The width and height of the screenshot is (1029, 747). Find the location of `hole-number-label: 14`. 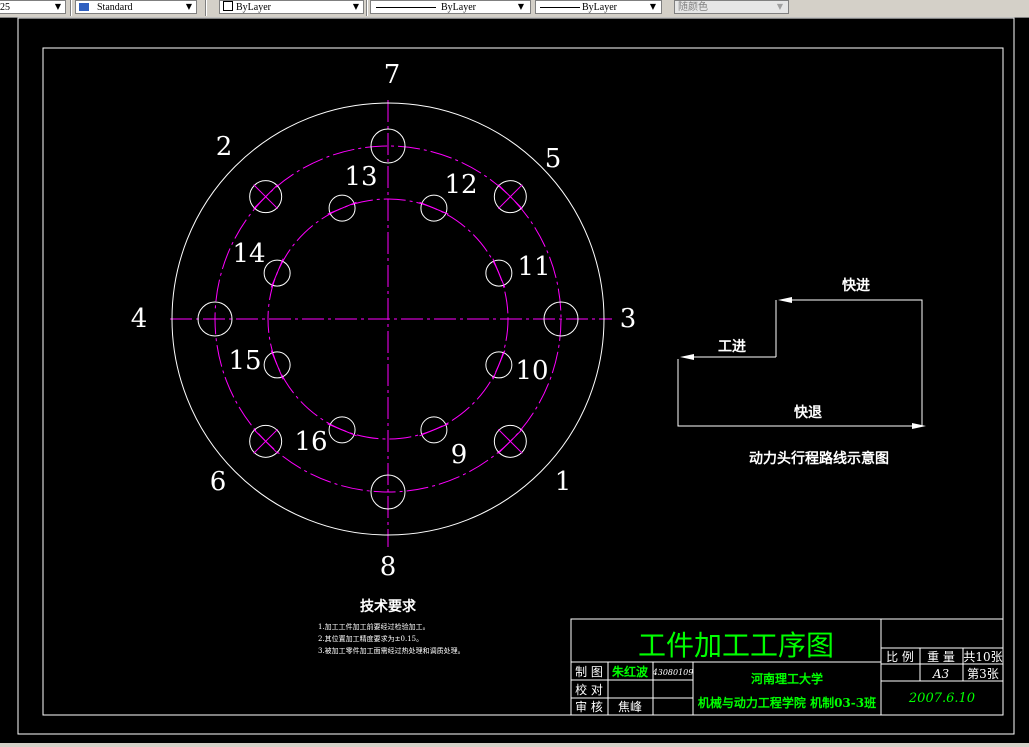

hole-number-label: 14 is located at coordinates (248, 254).